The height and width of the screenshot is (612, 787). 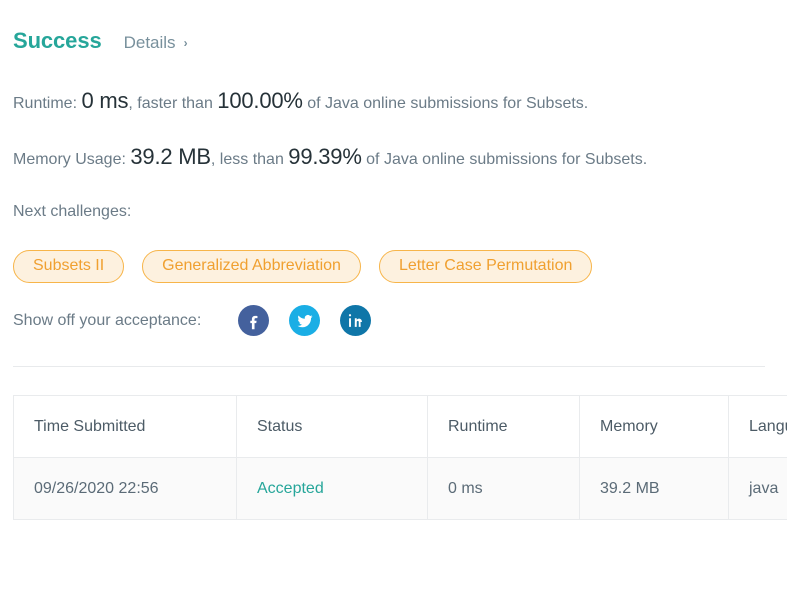 What do you see at coordinates (105, 100) in the screenshot?
I see `runtime-stat-value: 0 ms` at bounding box center [105, 100].